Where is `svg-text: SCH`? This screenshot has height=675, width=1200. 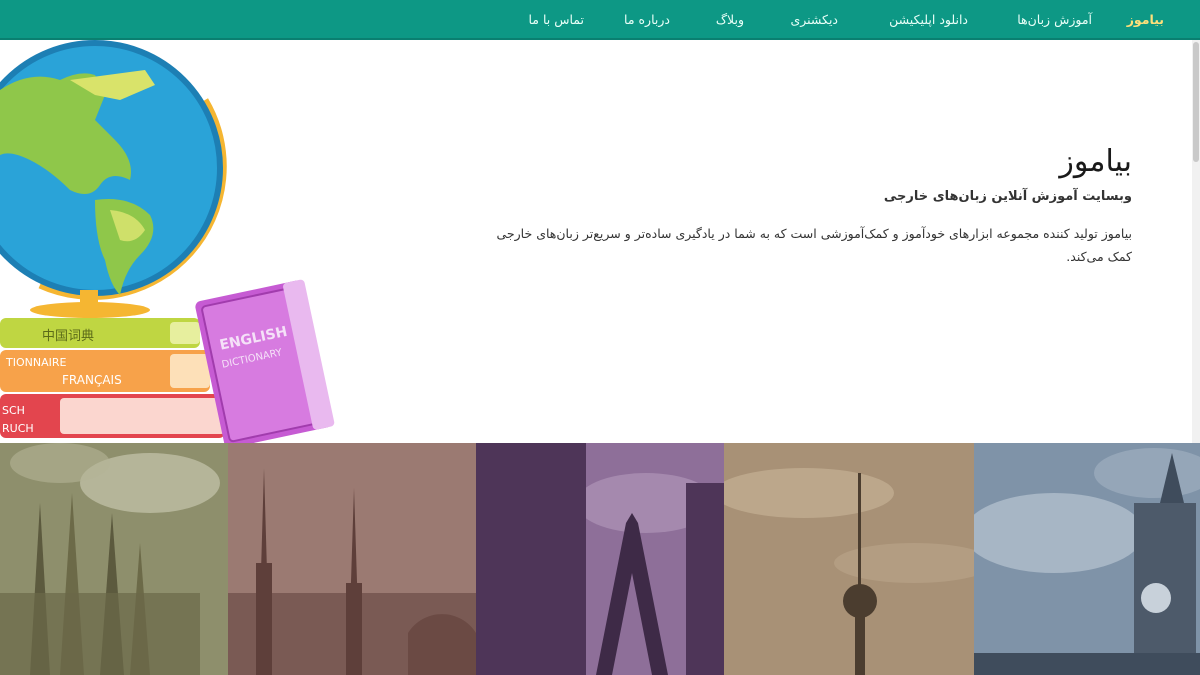 svg-text: SCH is located at coordinates (13, 410).